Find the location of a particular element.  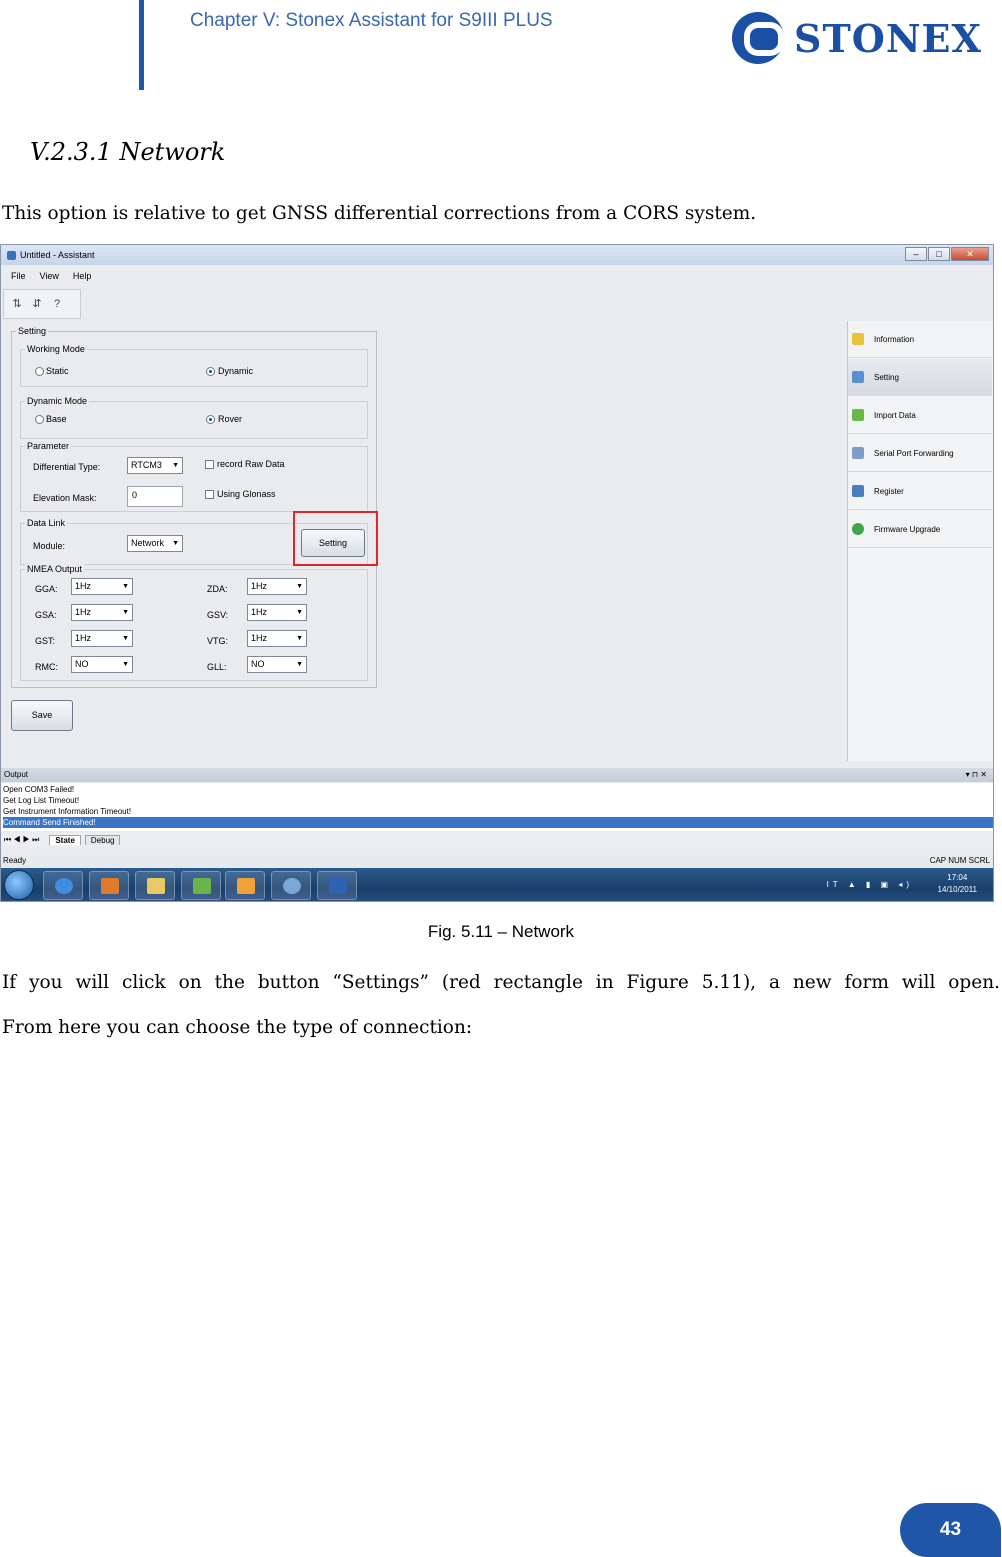

stonex-logo: STONEX is located at coordinates (866, 38).